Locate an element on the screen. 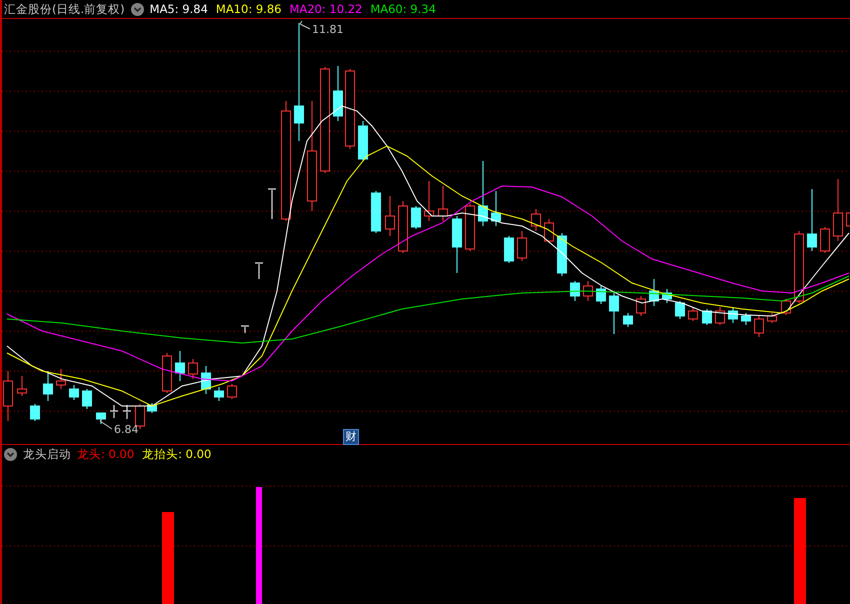  indicator-reading: 龙头: 0.00 is located at coordinates (105, 454).